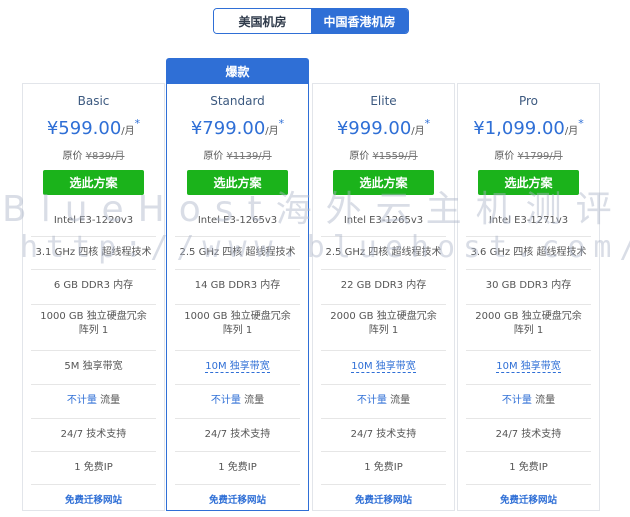  I want to click on feature-freq: 3.1 GHz 四核 超线程技术, so click(93, 252).